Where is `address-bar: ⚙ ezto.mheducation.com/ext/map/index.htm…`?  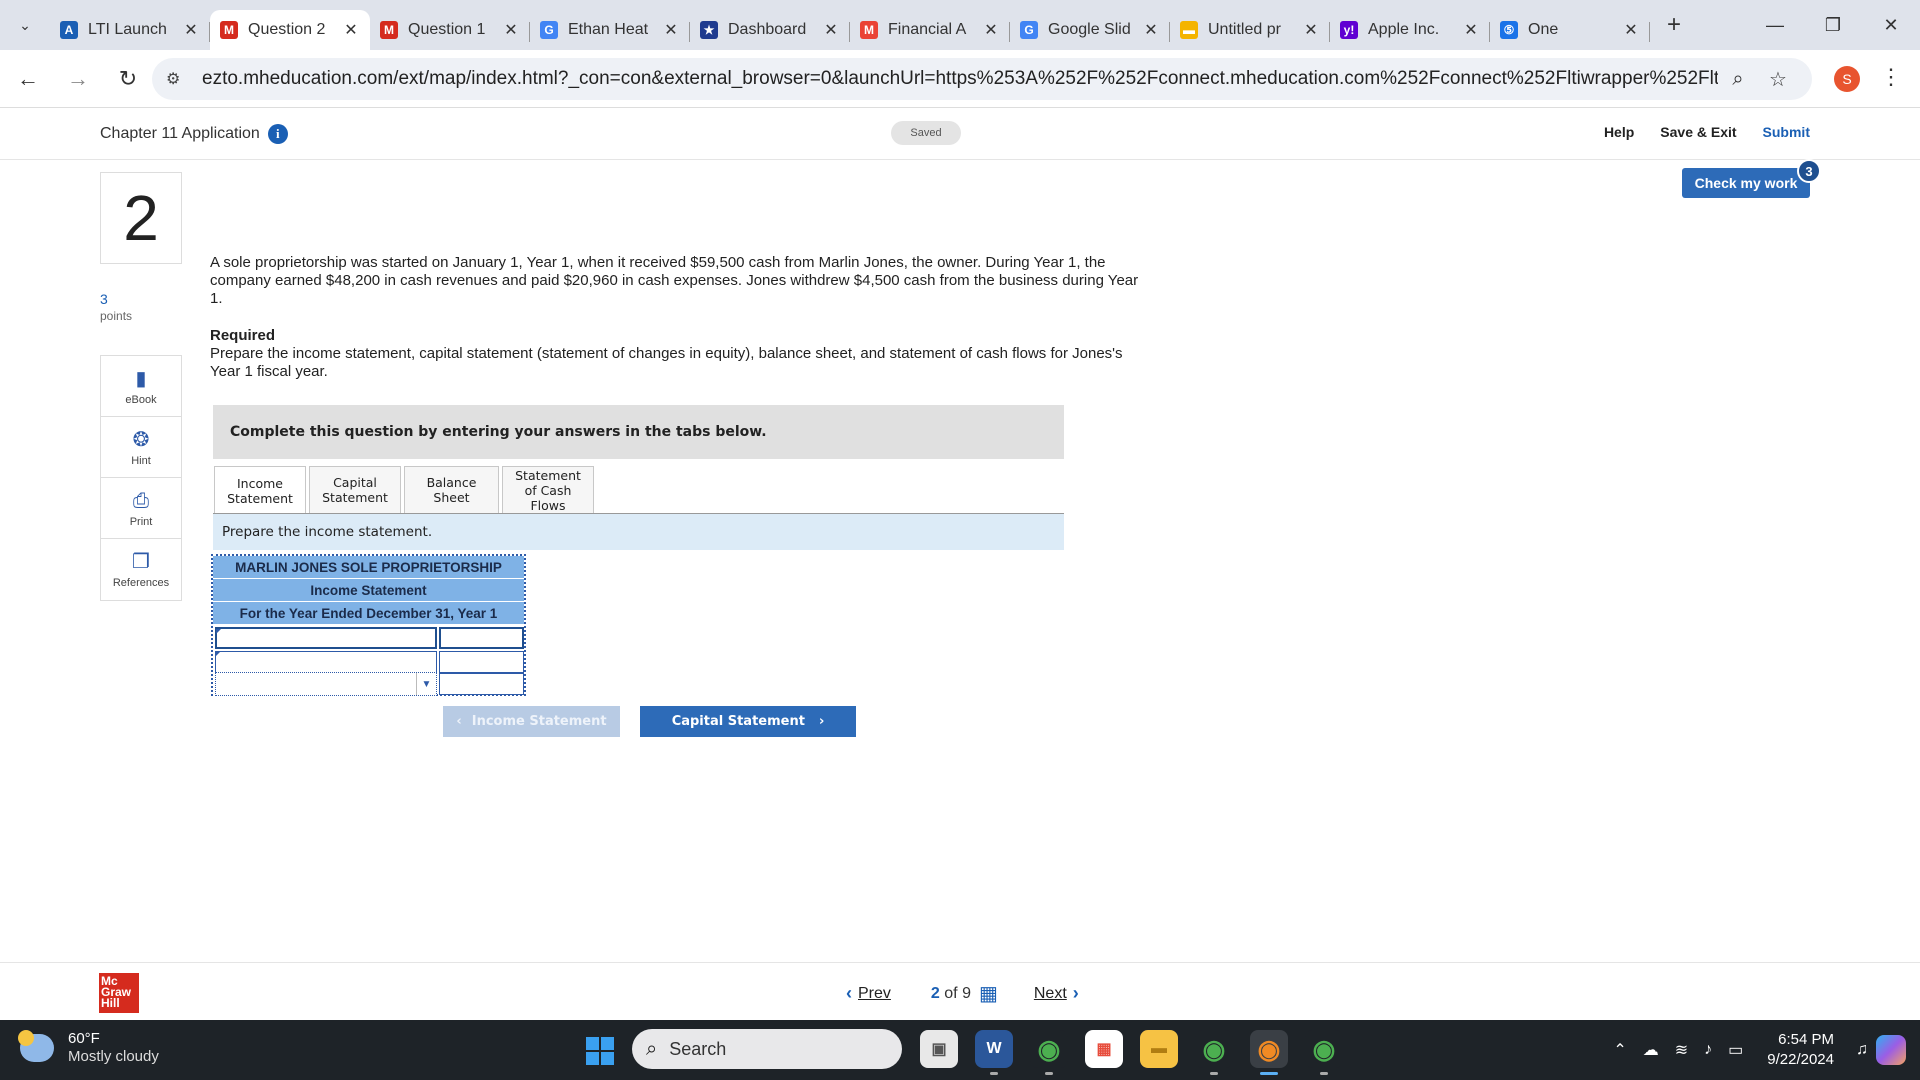
address-bar: ⚙ ezto.mheducation.com/ext/map/index.htm… is located at coordinates (982, 79).